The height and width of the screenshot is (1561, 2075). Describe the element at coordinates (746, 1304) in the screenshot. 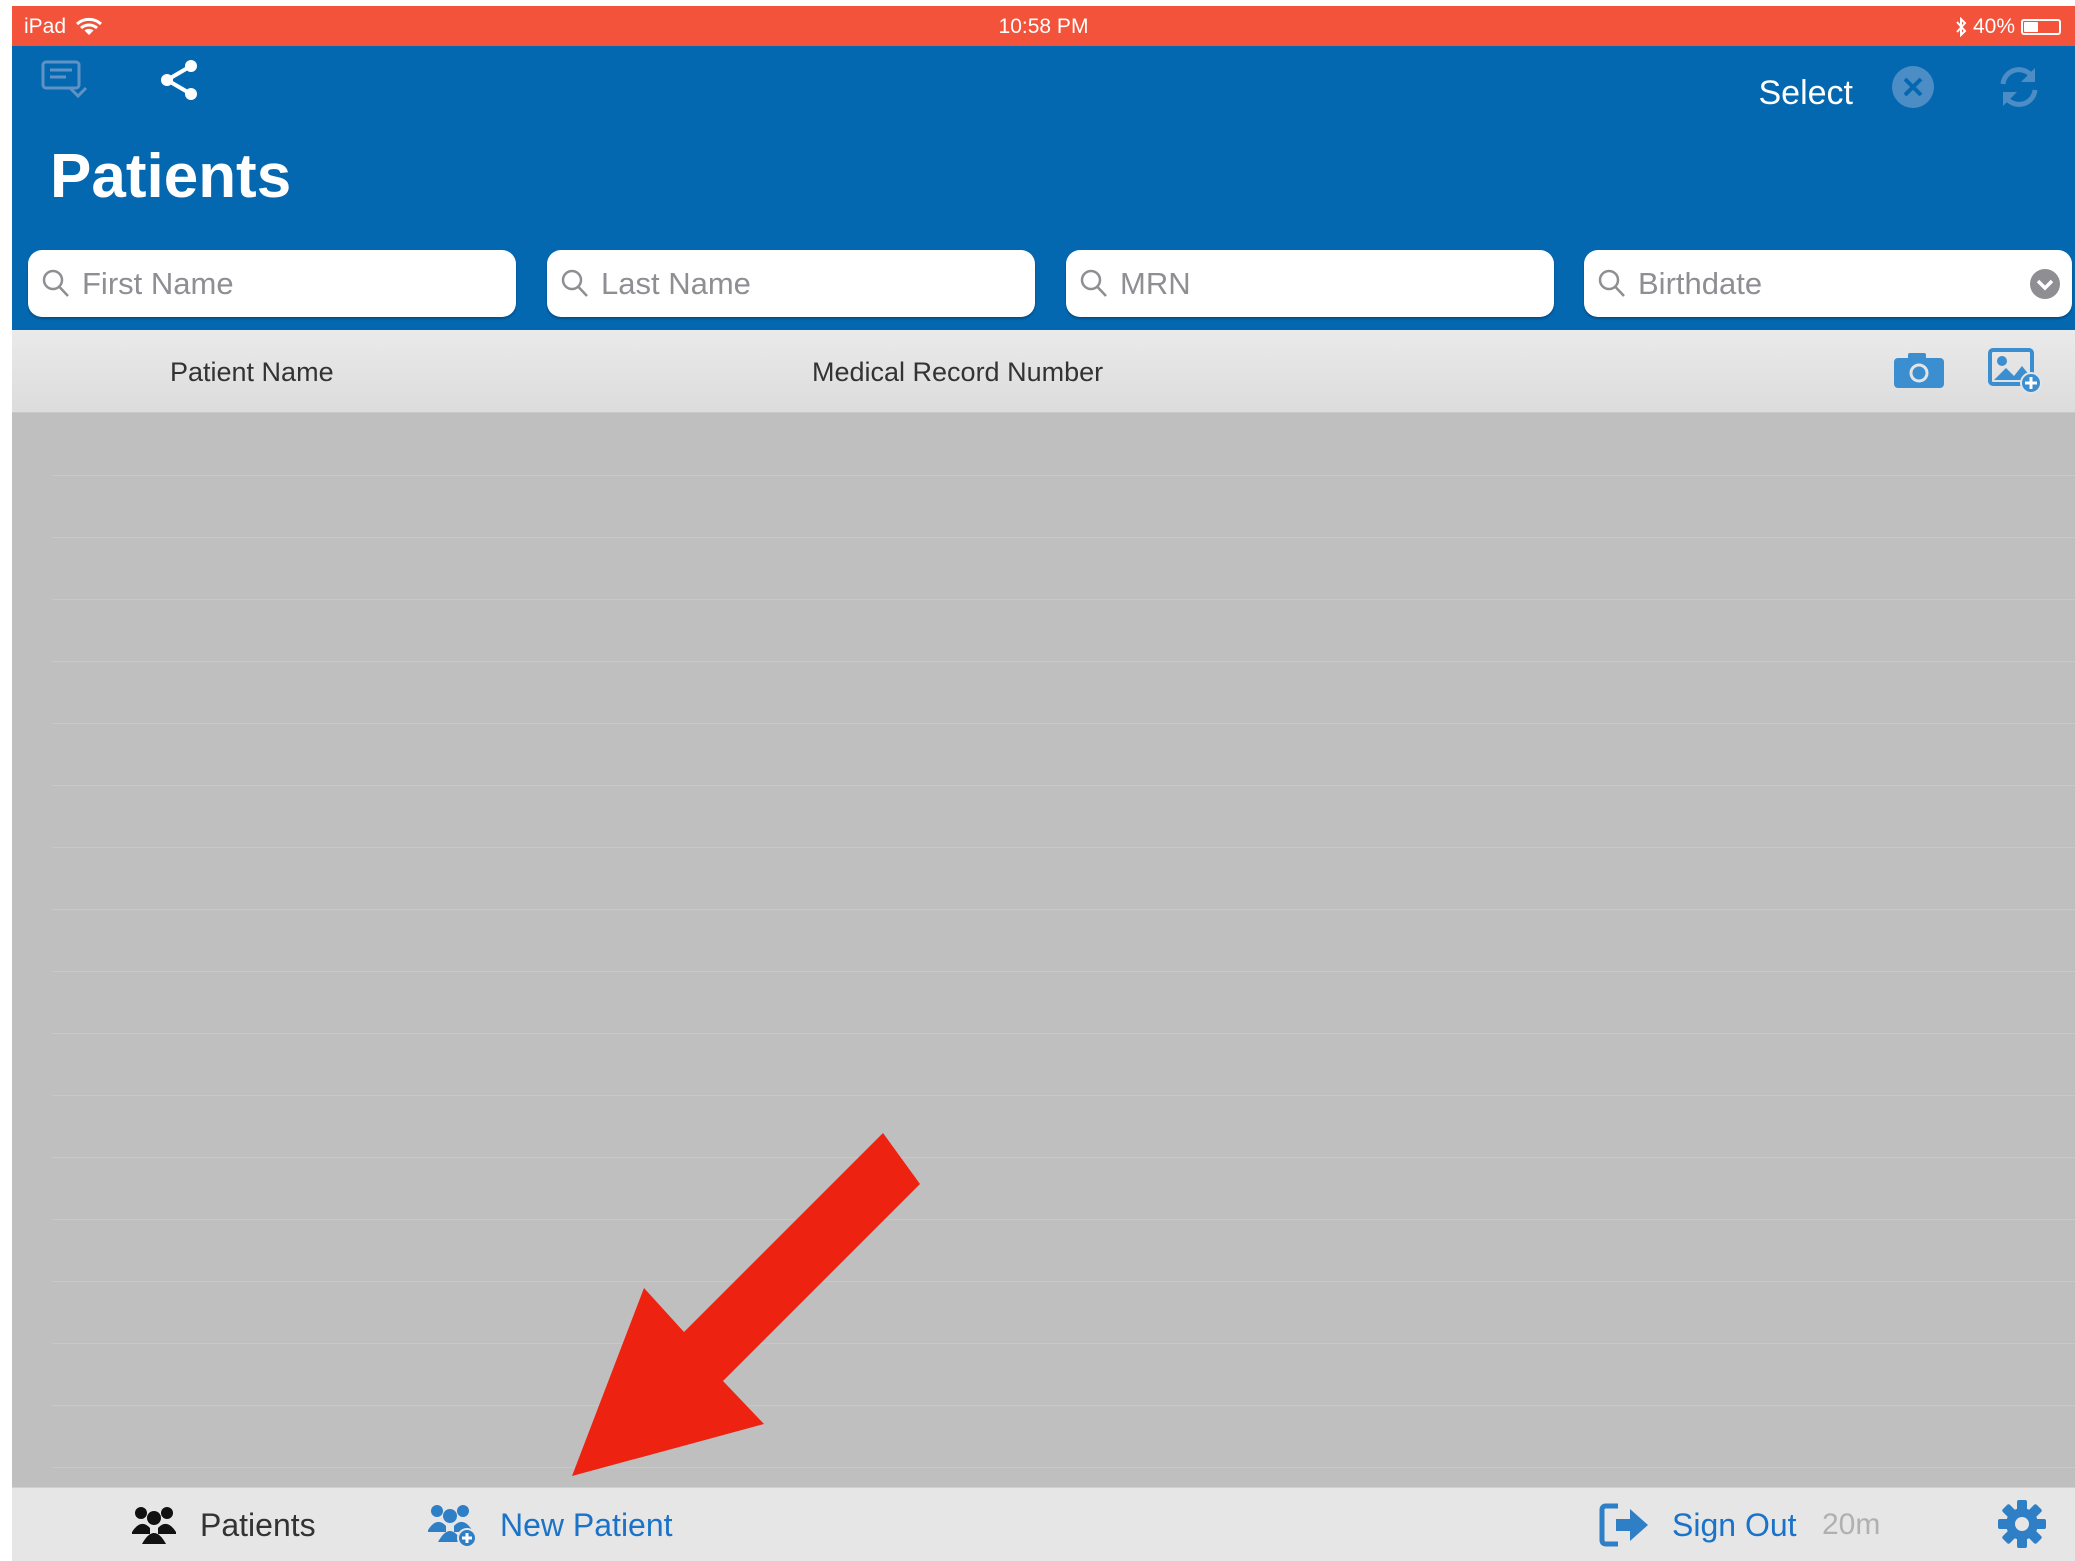

I see `annotation-arrow` at that location.